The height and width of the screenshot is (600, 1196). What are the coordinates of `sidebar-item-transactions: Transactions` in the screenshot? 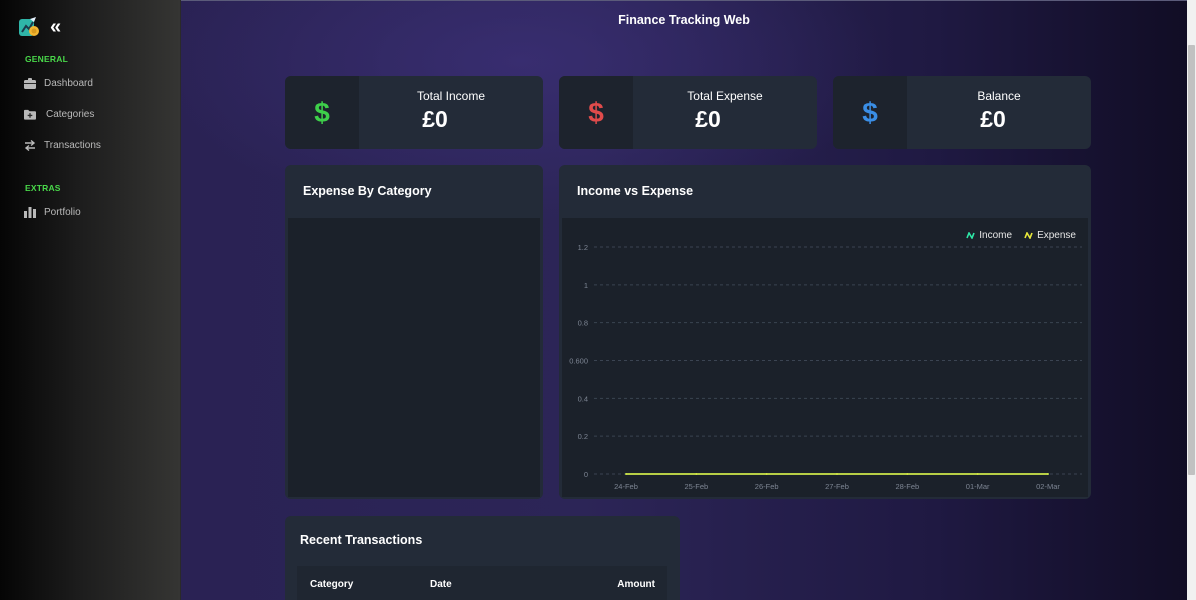 It's located at (62, 145).